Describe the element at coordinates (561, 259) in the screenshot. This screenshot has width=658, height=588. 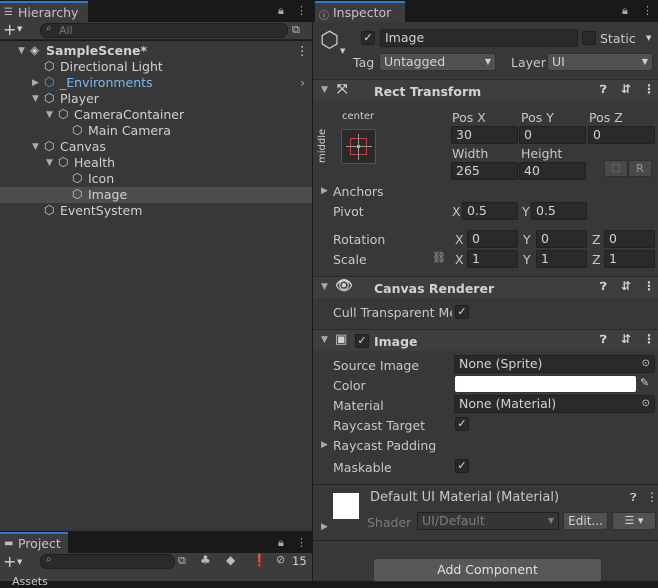
I see `scale-y-field: 1` at that location.